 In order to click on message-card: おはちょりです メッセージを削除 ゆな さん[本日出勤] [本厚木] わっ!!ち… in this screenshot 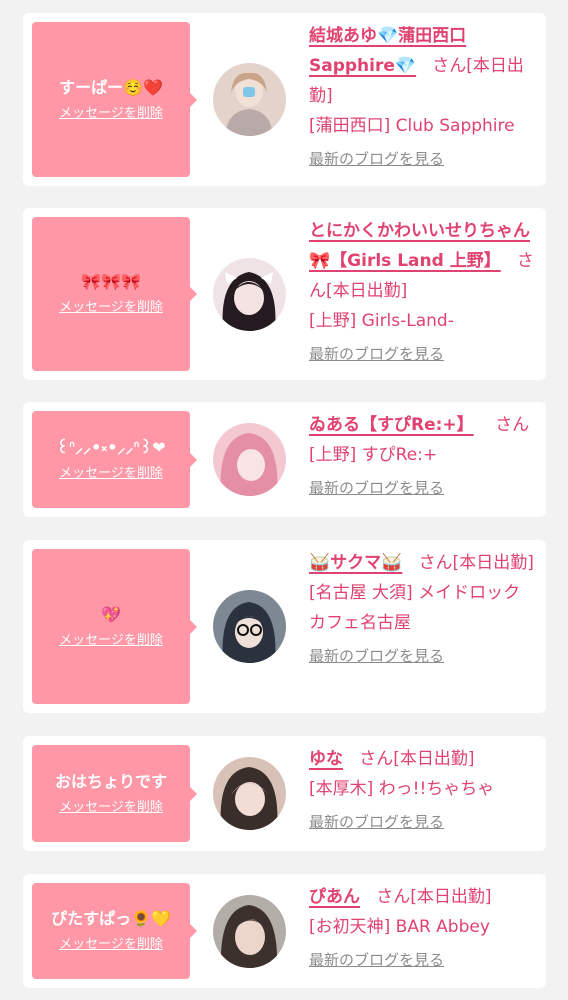, I will do `click(284, 793)`.